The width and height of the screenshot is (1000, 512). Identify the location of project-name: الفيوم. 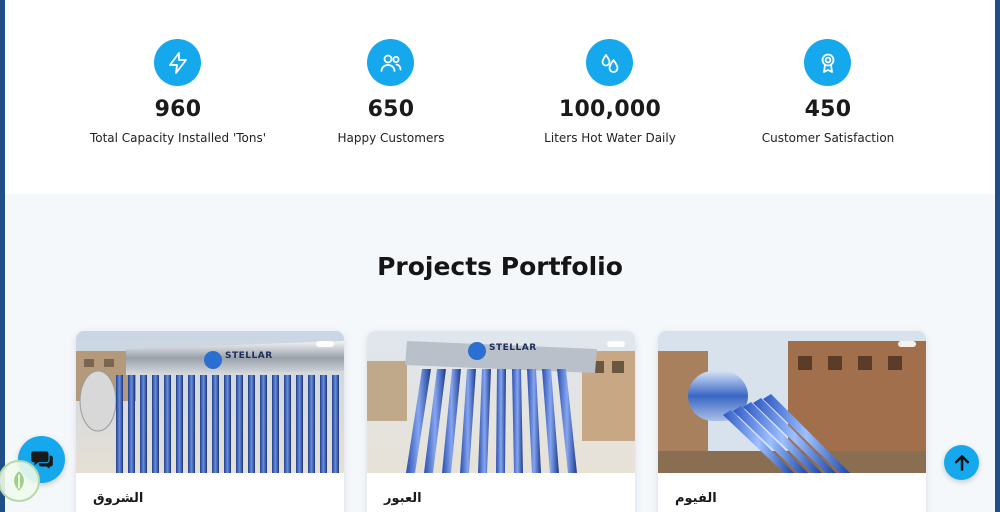
(696, 498).